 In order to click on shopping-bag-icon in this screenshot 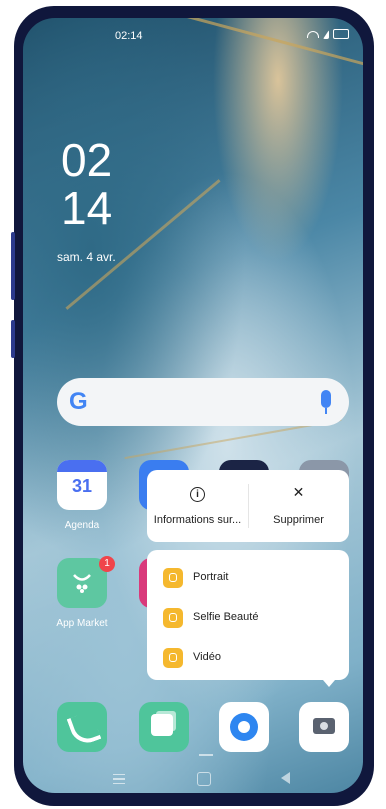, I will do `click(82, 583)`.